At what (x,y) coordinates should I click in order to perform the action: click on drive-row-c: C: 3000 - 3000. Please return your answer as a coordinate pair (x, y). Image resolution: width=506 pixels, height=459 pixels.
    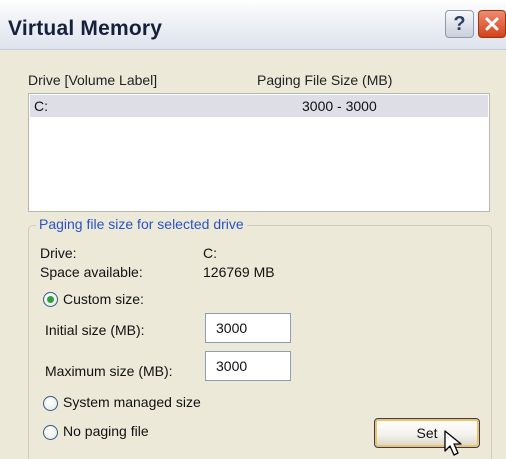
    Looking at the image, I should click on (259, 106).